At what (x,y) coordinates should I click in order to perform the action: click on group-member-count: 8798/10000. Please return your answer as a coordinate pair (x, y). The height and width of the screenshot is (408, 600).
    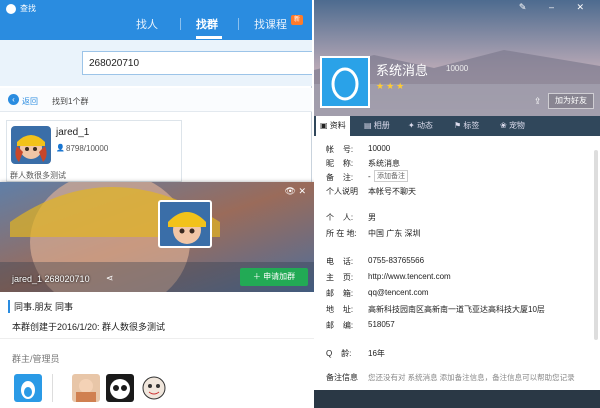
    Looking at the image, I should click on (87, 148).